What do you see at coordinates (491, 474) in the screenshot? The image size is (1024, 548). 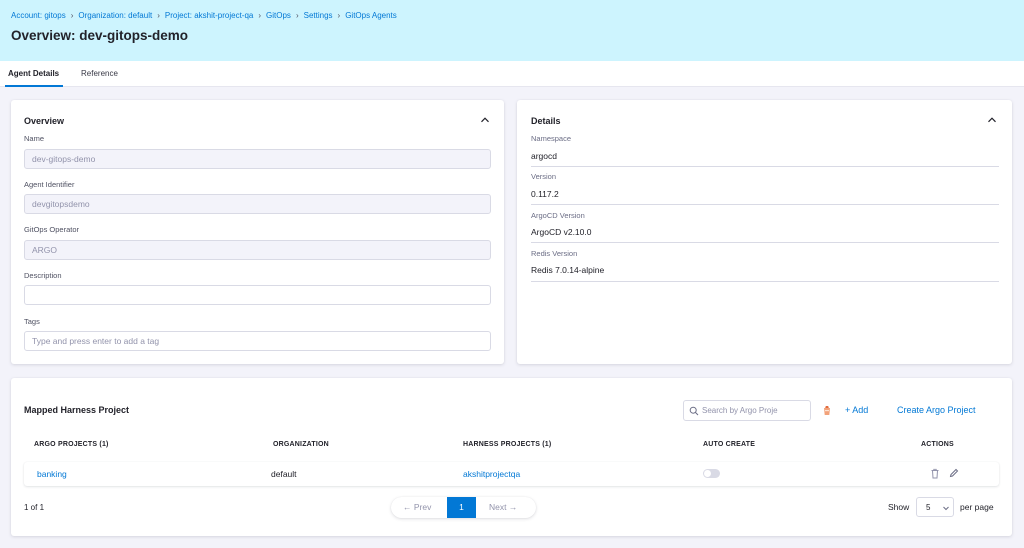 I see `harness-project-link: akshitprojectqa` at bounding box center [491, 474].